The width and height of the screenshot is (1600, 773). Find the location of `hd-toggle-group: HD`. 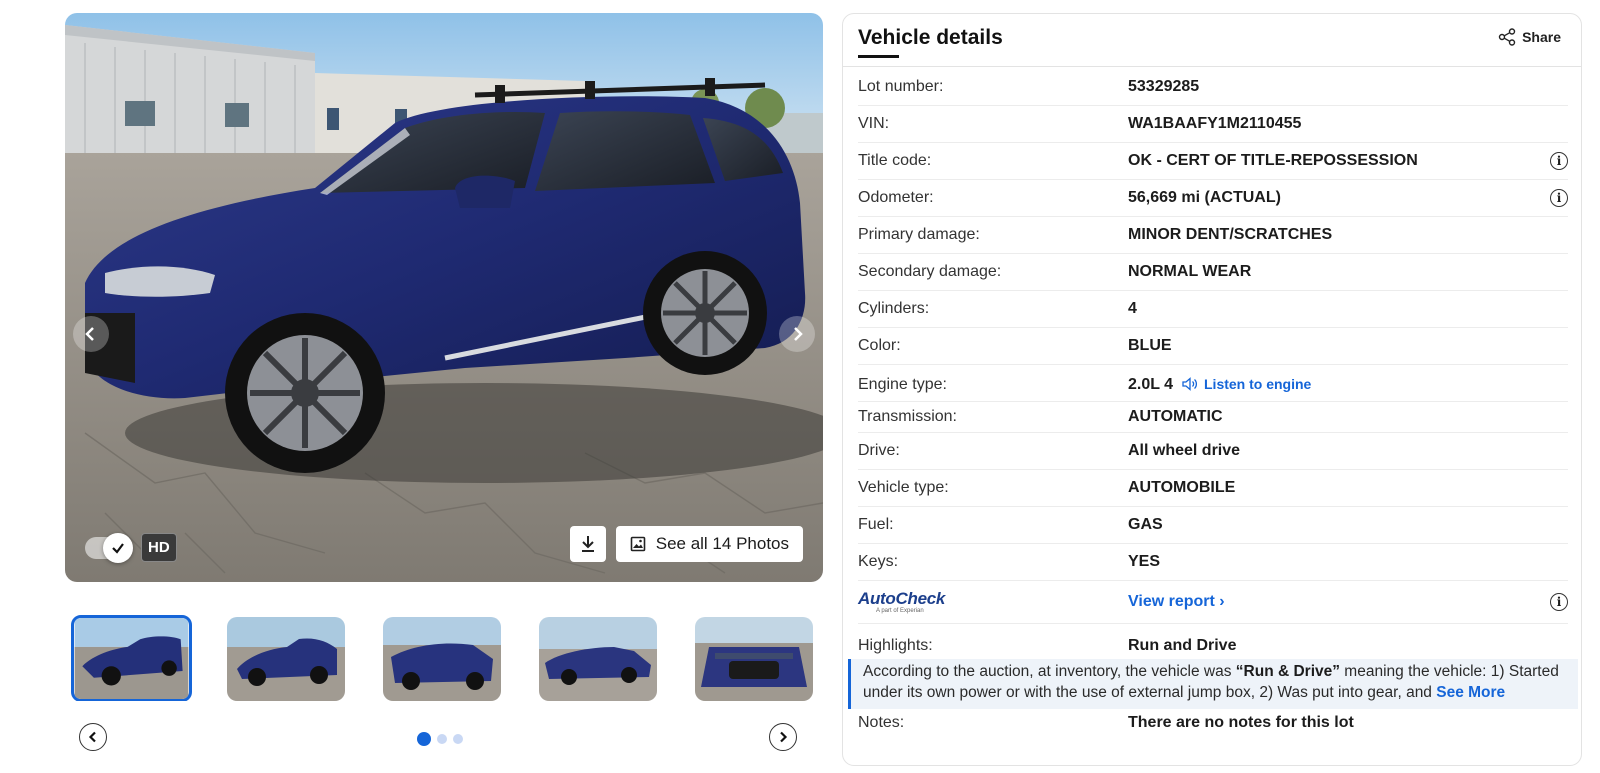

hd-toggle-group: HD is located at coordinates (131, 547).